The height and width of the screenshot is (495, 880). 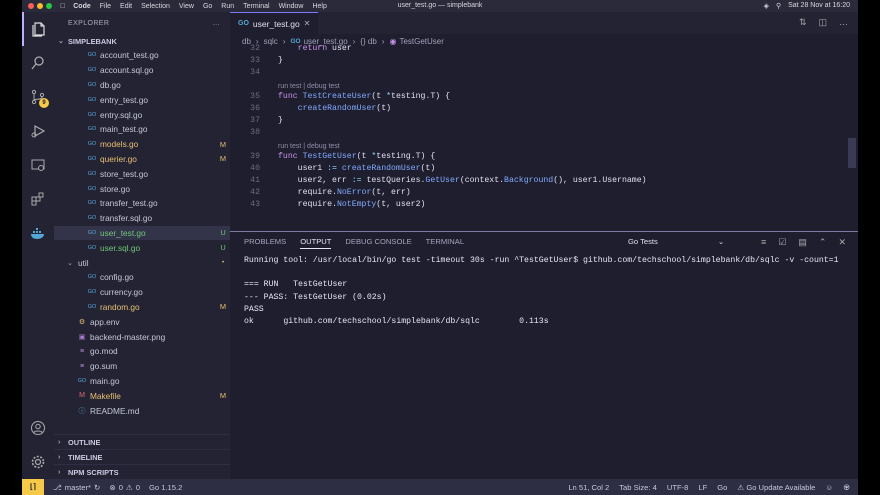 What do you see at coordinates (776, 487) in the screenshot?
I see `go-update-status: ⚠ Go Update Available` at bounding box center [776, 487].